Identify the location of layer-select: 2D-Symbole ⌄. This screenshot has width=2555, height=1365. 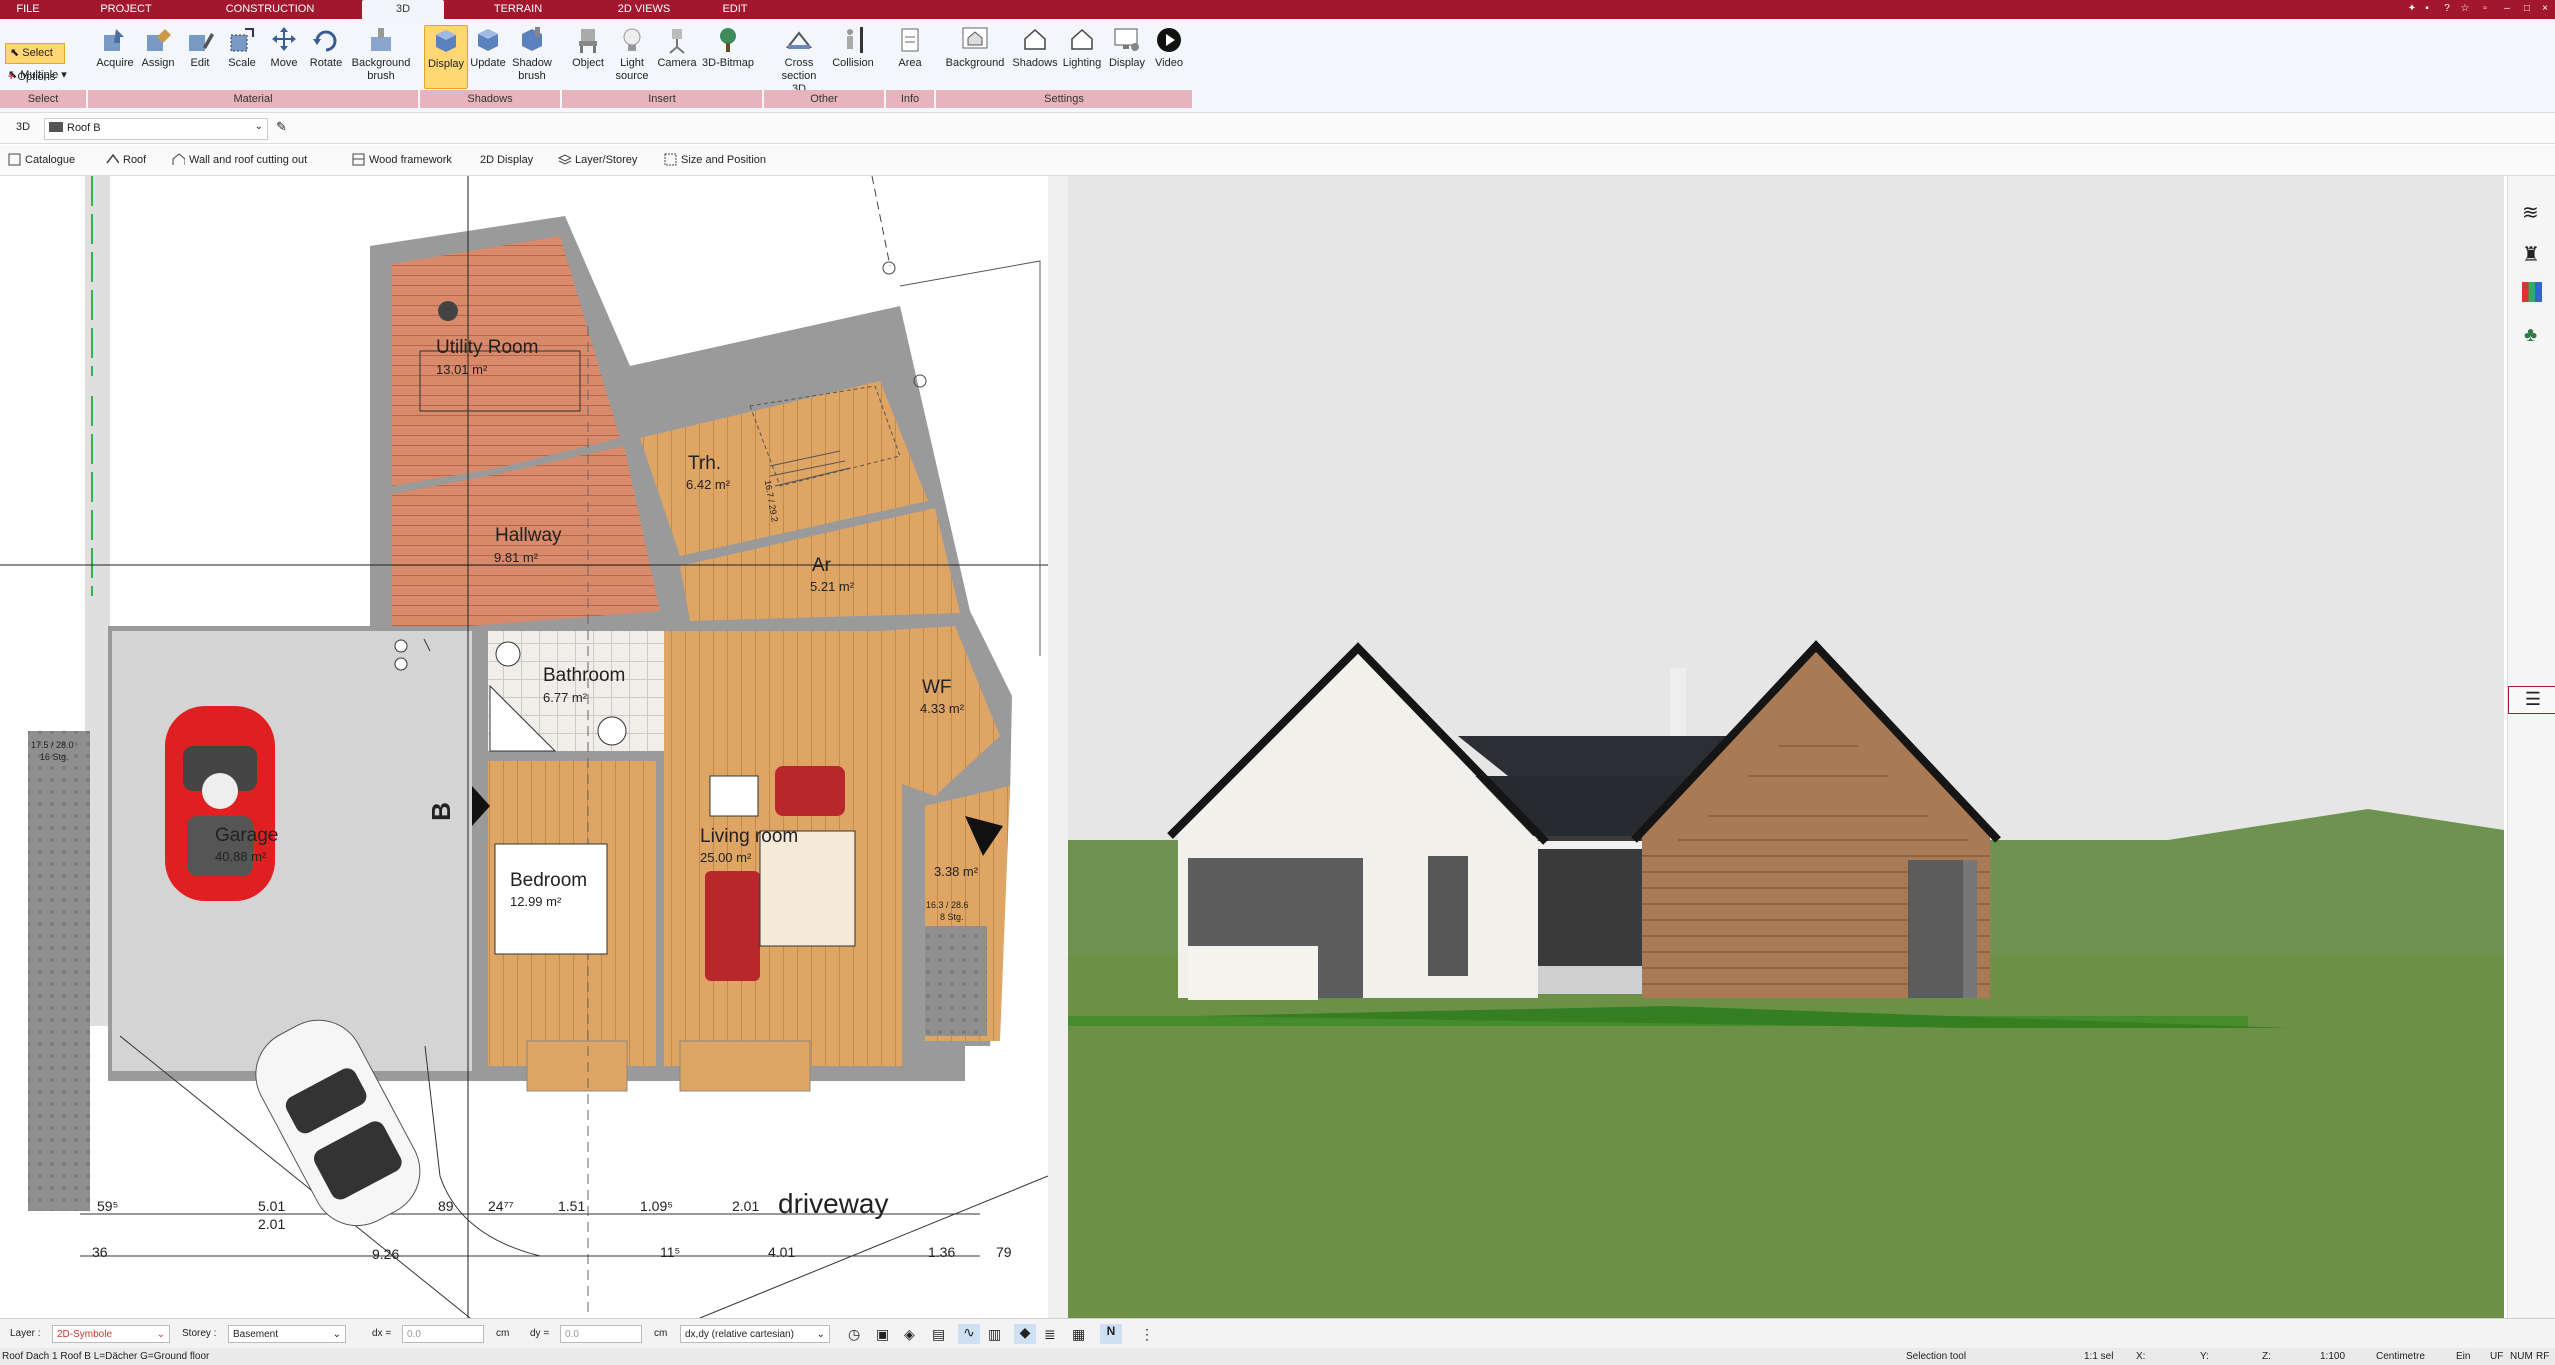
(111, 1334).